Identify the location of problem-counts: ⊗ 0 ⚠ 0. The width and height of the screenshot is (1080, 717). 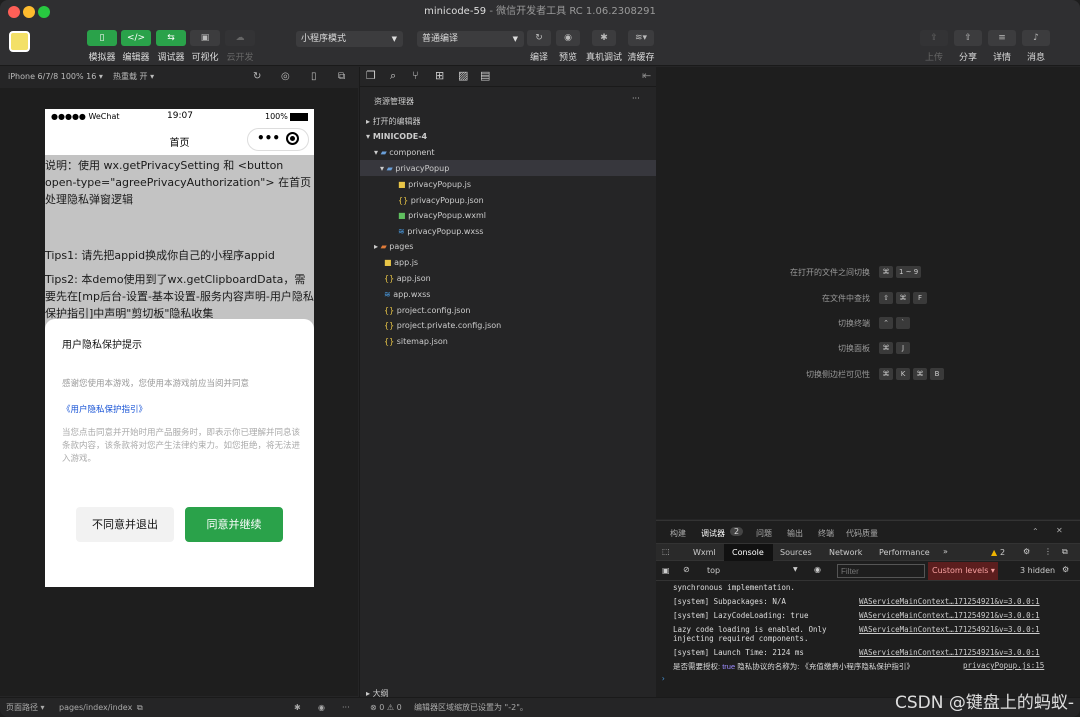
(386, 707).